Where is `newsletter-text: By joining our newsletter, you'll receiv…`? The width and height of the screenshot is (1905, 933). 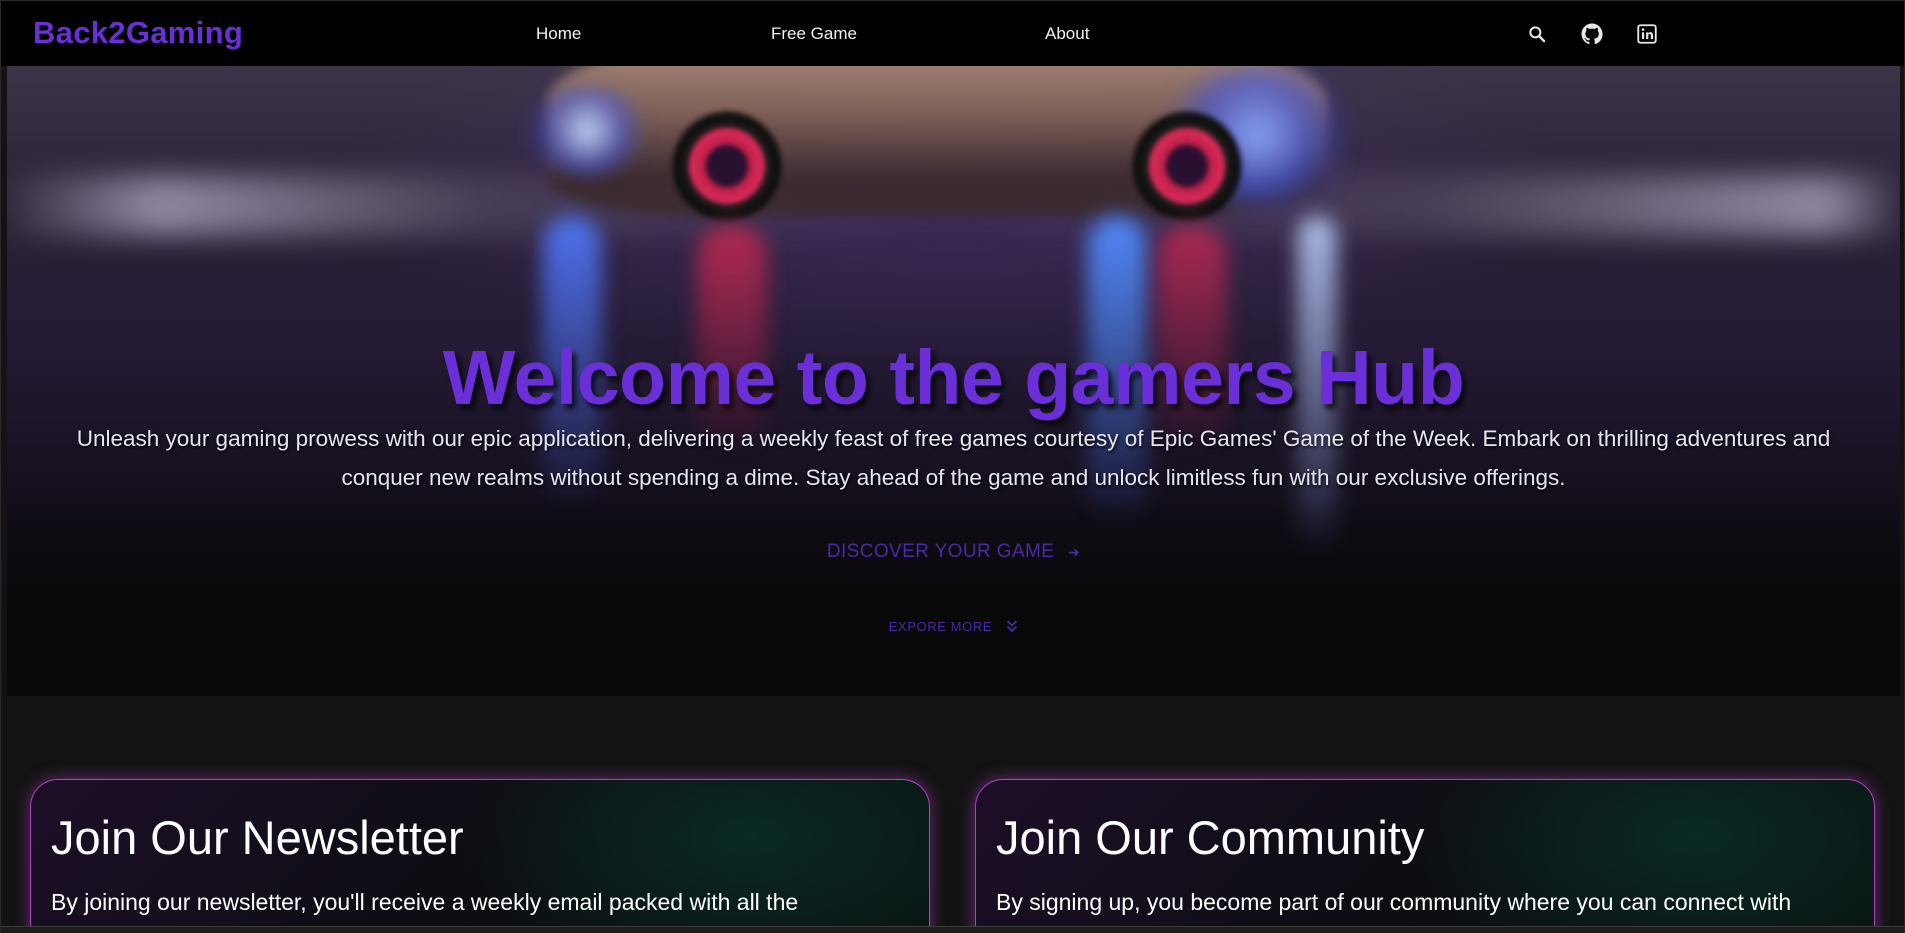 newsletter-text: By joining our newsletter, you'll receiv… is located at coordinates (425, 902).